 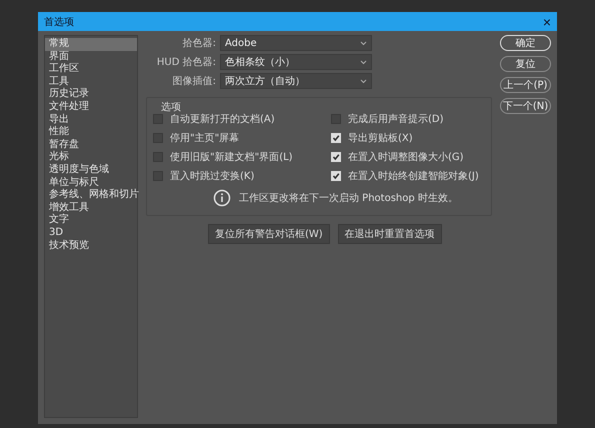 I want to click on sidebar-item: 性能, so click(x=91, y=132).